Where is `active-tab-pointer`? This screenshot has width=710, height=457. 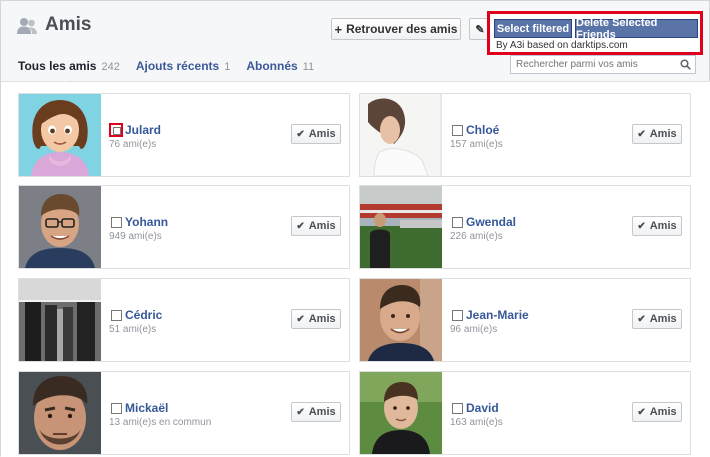 active-tab-pointer is located at coordinates (66, 84).